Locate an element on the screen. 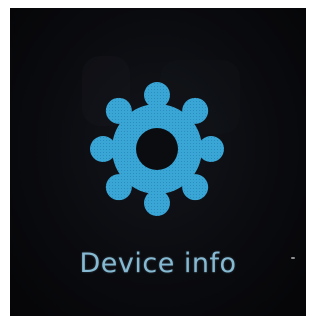  screen-label: Device info is located at coordinates (158, 263).